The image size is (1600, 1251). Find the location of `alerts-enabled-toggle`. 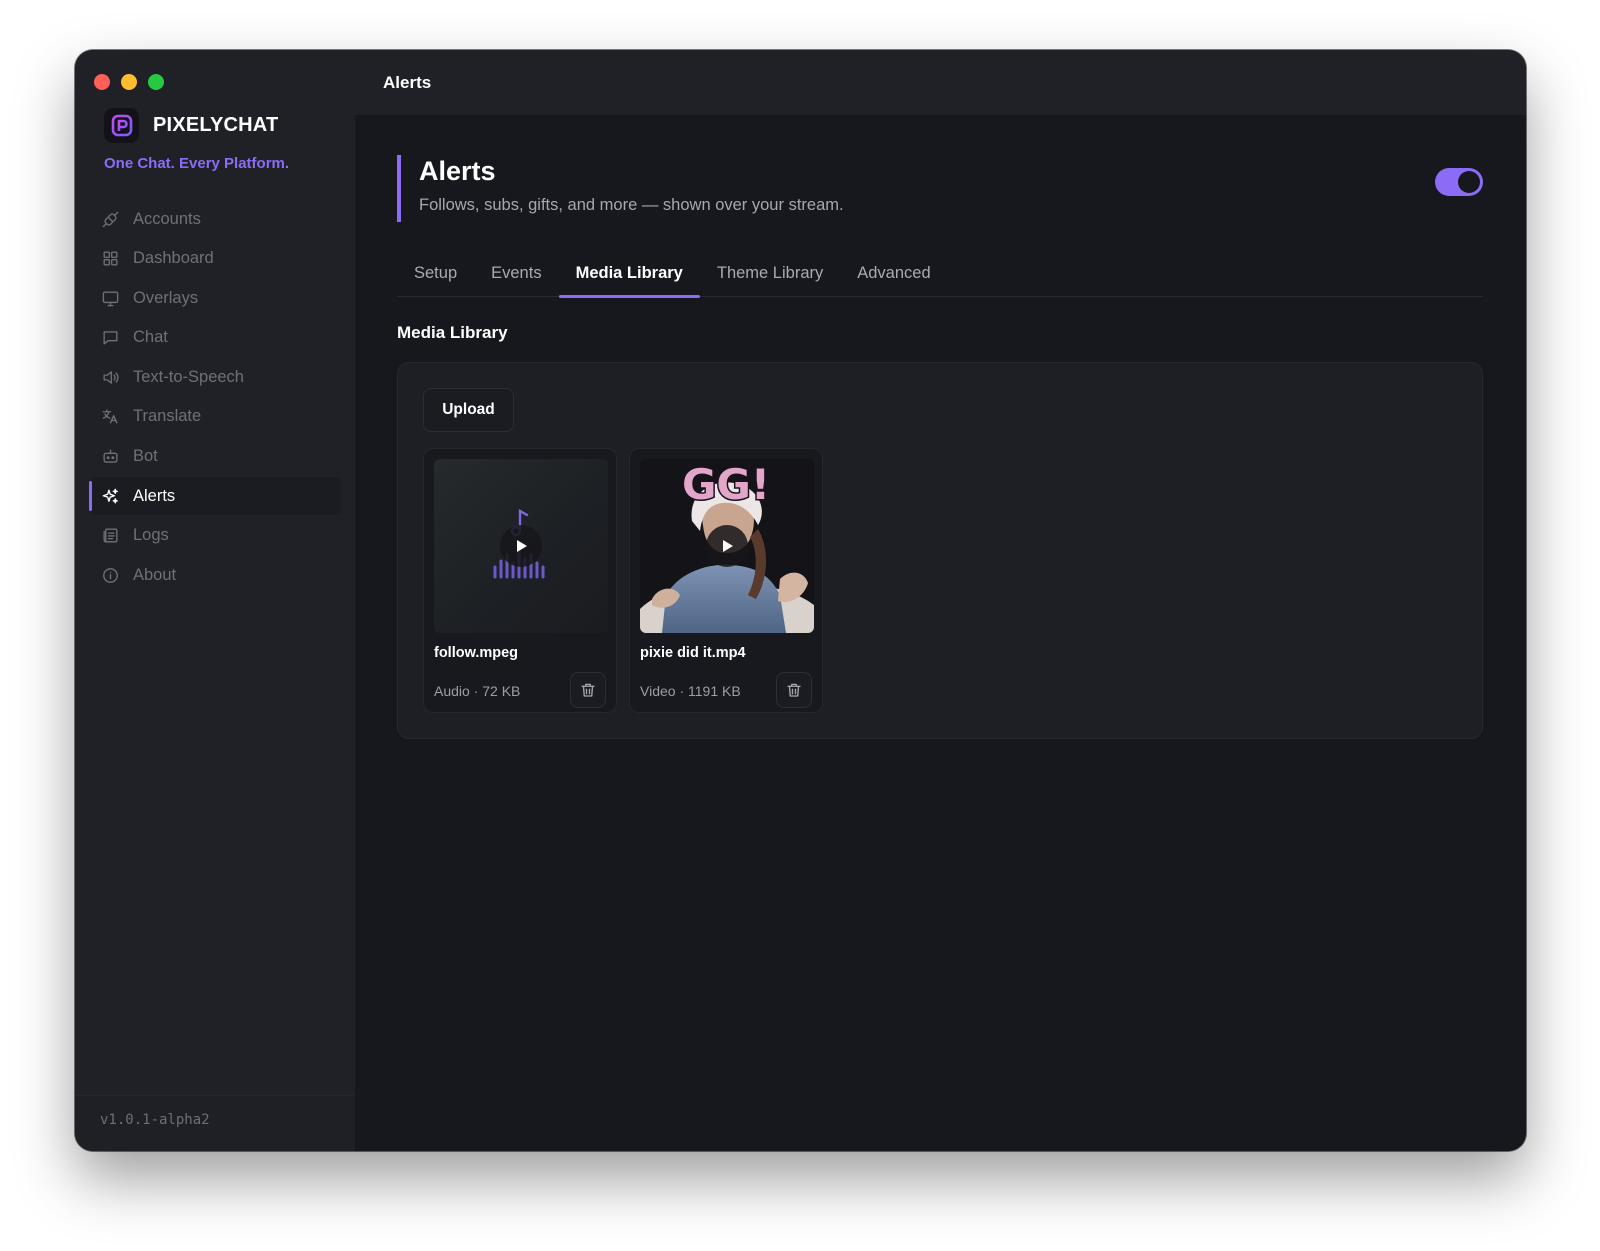

alerts-enabled-toggle is located at coordinates (1459, 182).